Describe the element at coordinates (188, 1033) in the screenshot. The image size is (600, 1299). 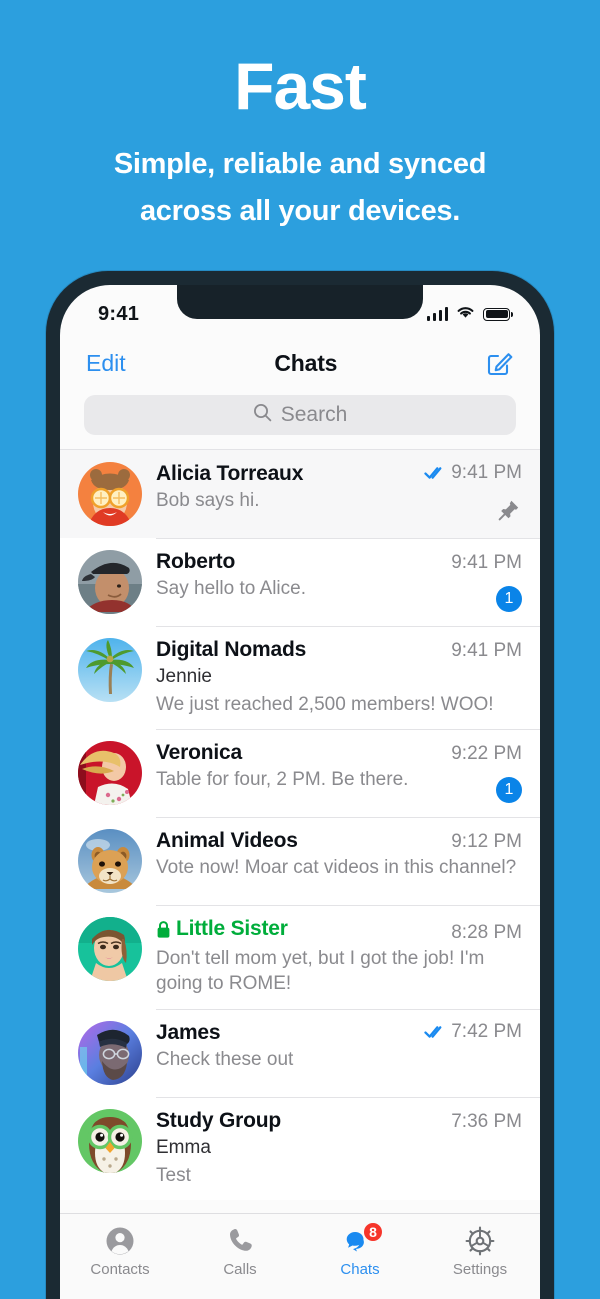
I see `chat-name: James` at that location.